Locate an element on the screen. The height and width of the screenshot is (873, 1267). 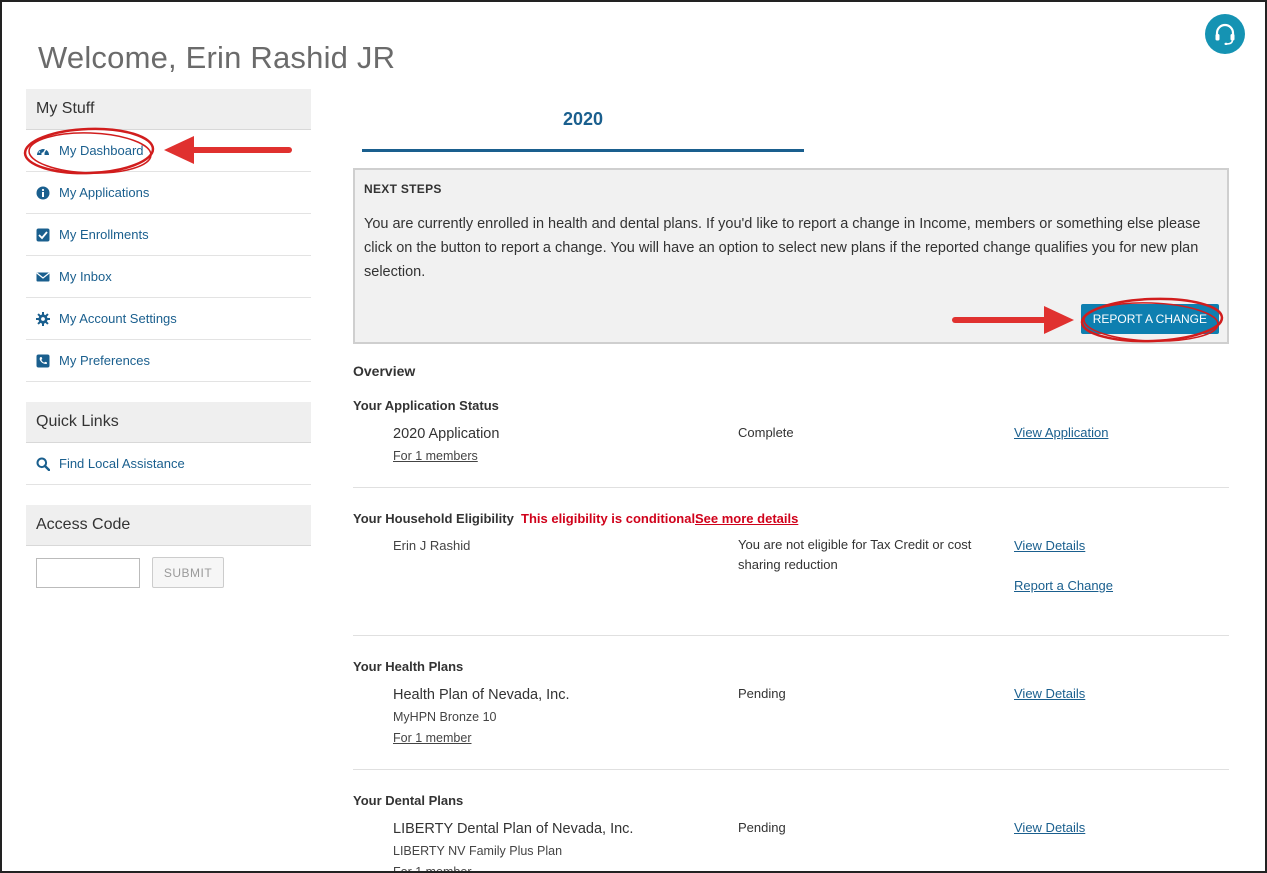
quick-links-list: Find Local Assistance is located at coordinates (168, 464).